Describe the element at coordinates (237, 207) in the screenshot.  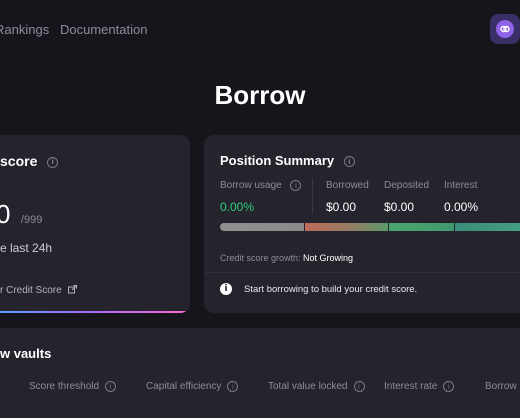
I see `borrow-usage-value: 0.00%` at that location.